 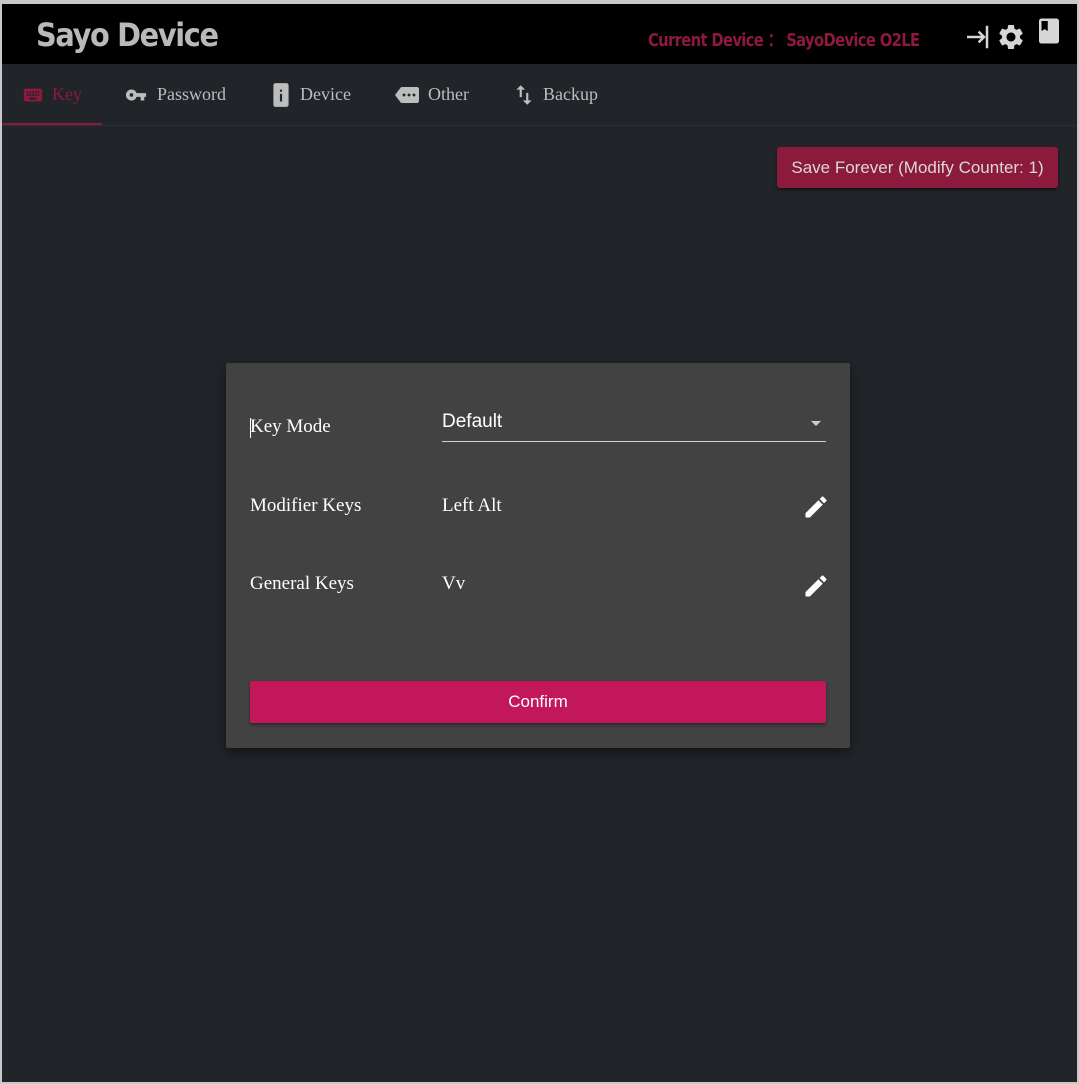 What do you see at coordinates (192, 94) in the screenshot?
I see `tab-password-label: Password` at bounding box center [192, 94].